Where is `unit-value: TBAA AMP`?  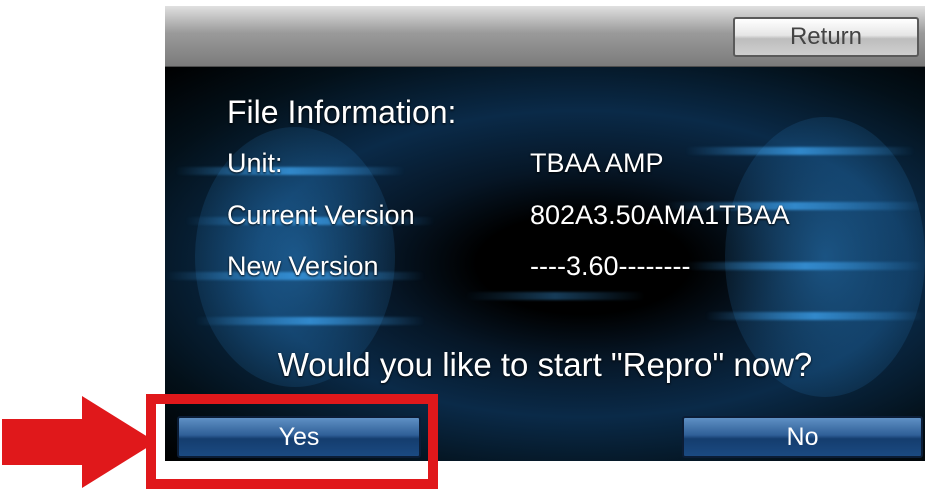 unit-value: TBAA AMP is located at coordinates (597, 163).